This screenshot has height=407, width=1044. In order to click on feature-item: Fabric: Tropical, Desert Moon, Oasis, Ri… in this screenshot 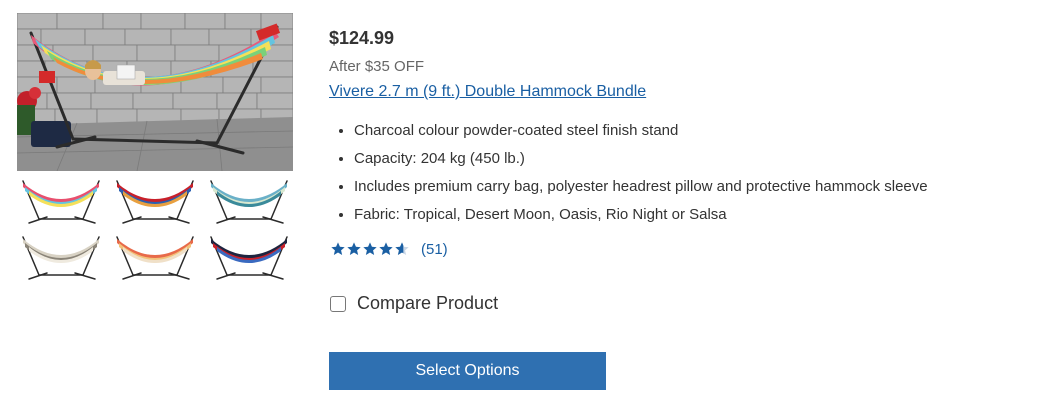, I will do `click(641, 215)`.